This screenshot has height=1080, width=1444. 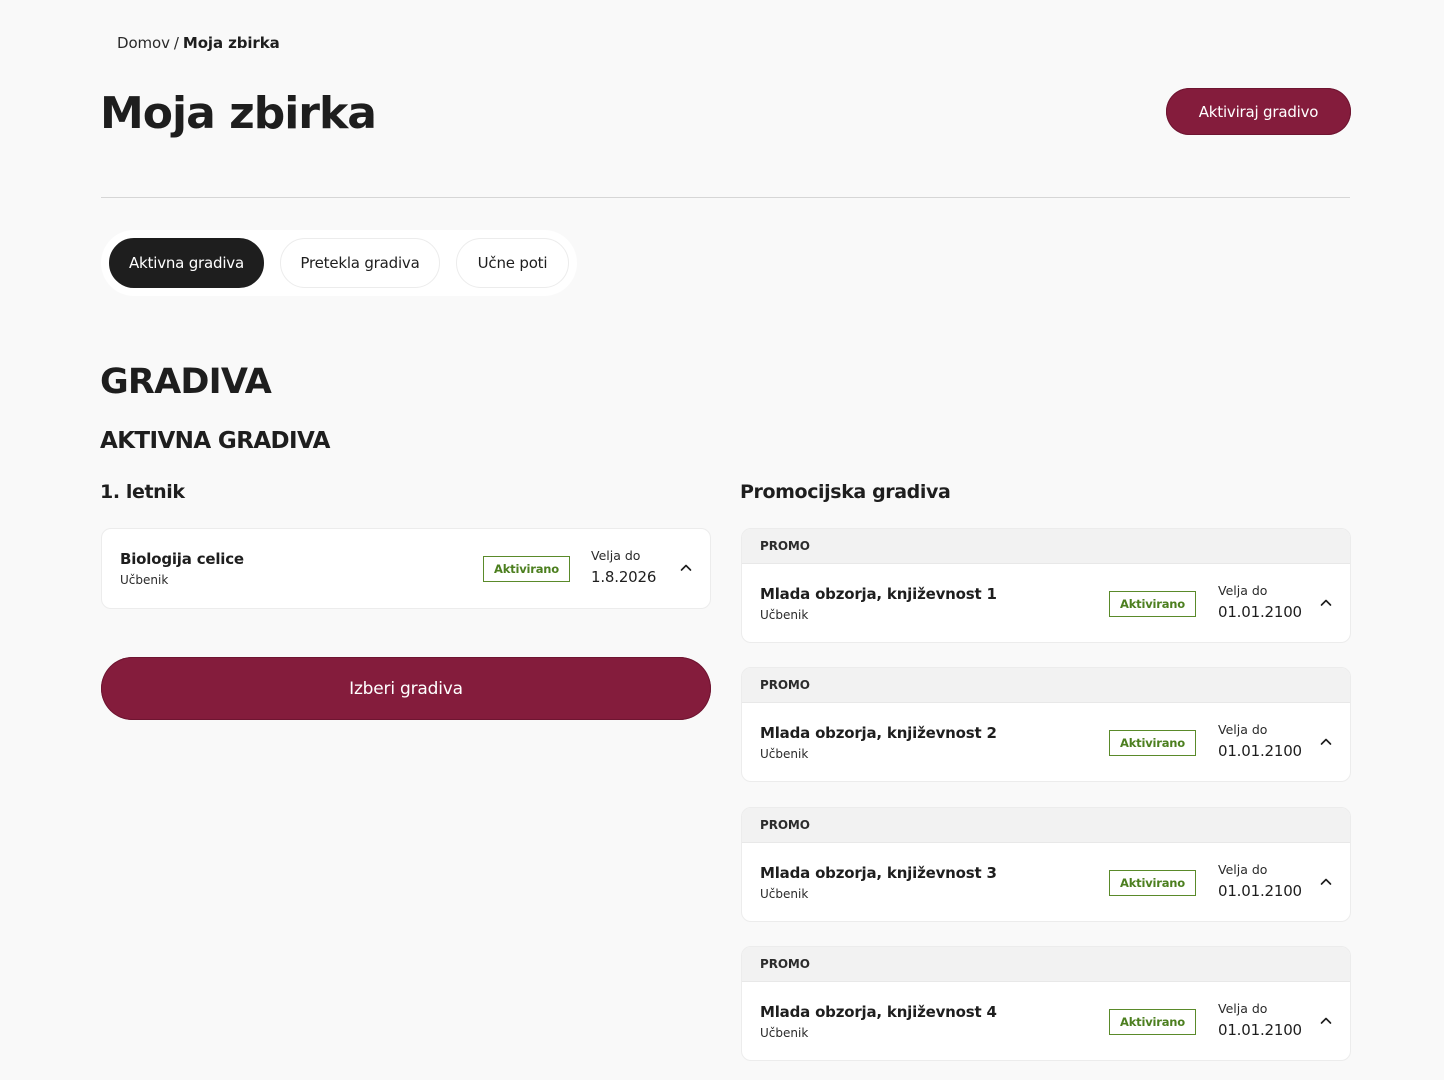 I want to click on header-divider, so click(x=725, y=197).